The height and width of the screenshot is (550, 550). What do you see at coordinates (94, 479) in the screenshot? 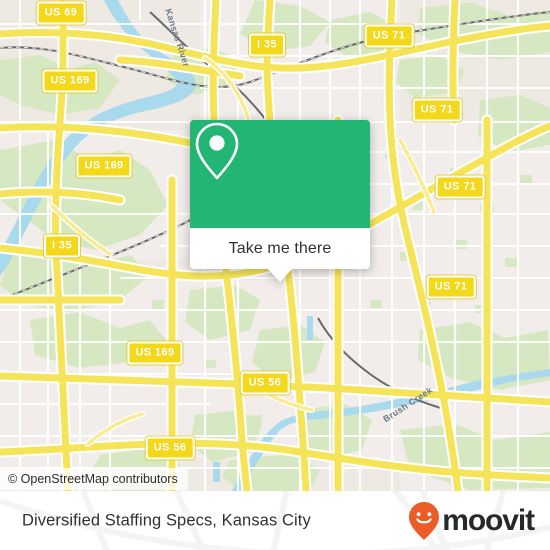
I see `osm-attribution: © OpenStreetMap contributors` at bounding box center [94, 479].